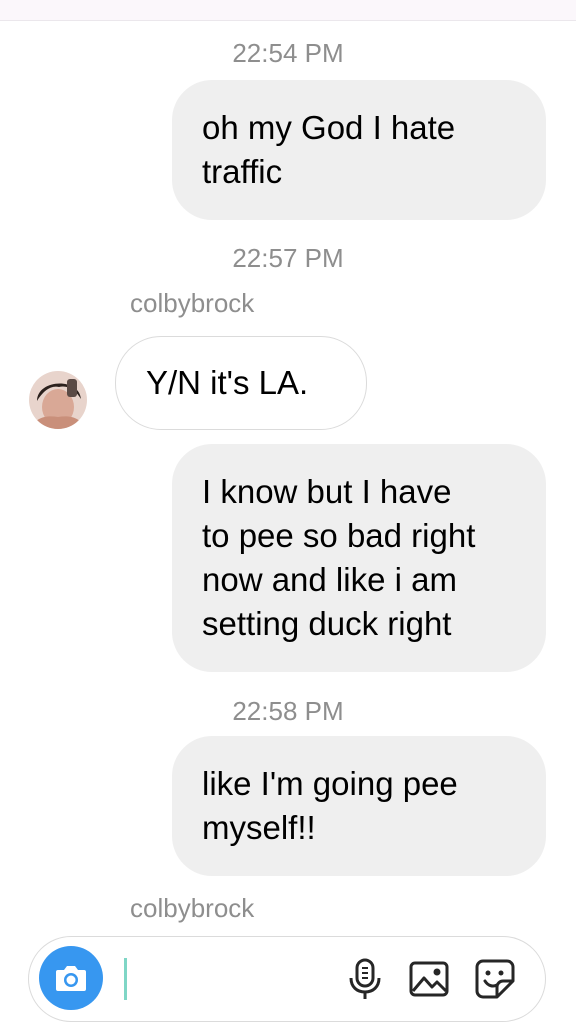 The width and height of the screenshot is (576, 1024). What do you see at coordinates (429, 979) in the screenshot?
I see `gallery-icon` at bounding box center [429, 979].